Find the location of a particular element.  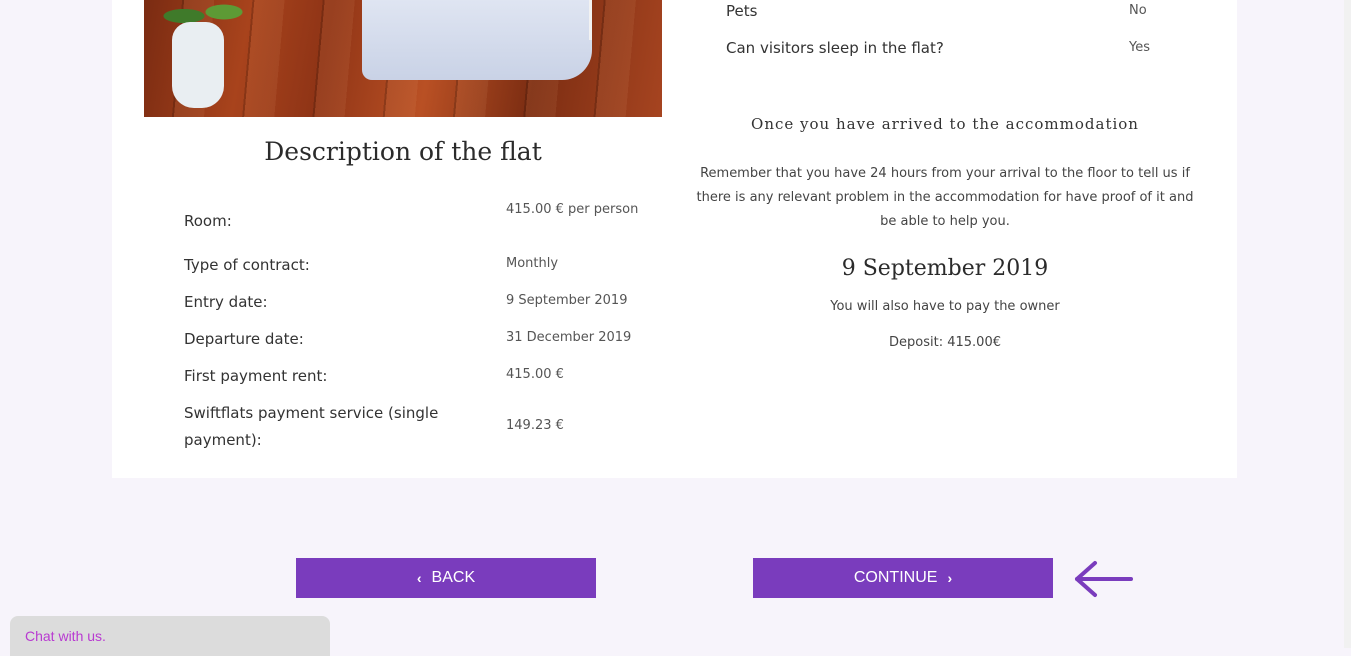

row-value: 415.00 € per person is located at coordinates (572, 209).